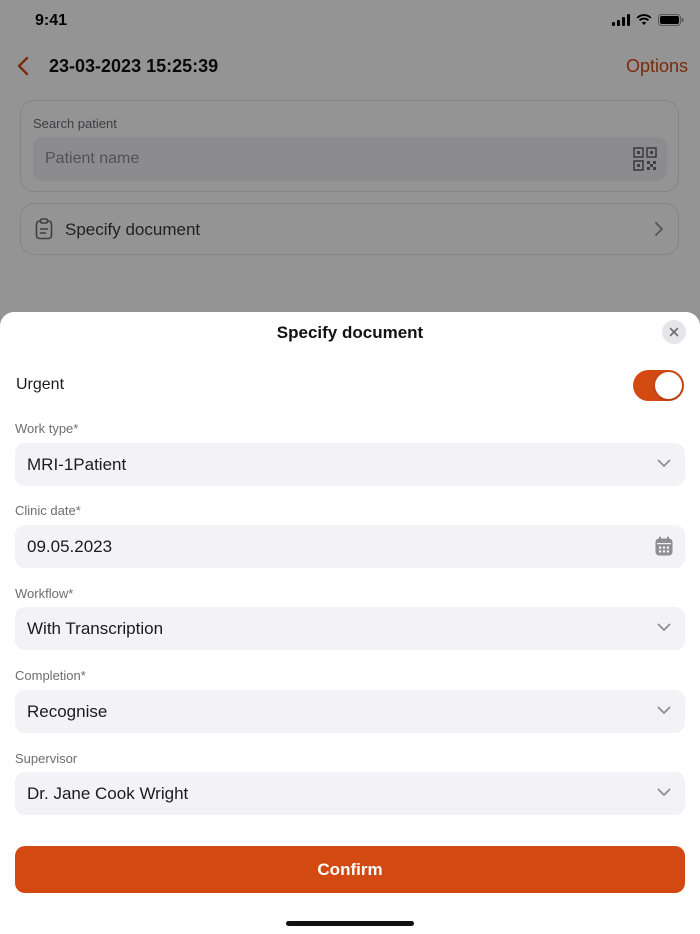 Image resolution: width=700 pixels, height=934 pixels. I want to click on supervisor-value: Dr. Jane Cook Wright, so click(108, 793).